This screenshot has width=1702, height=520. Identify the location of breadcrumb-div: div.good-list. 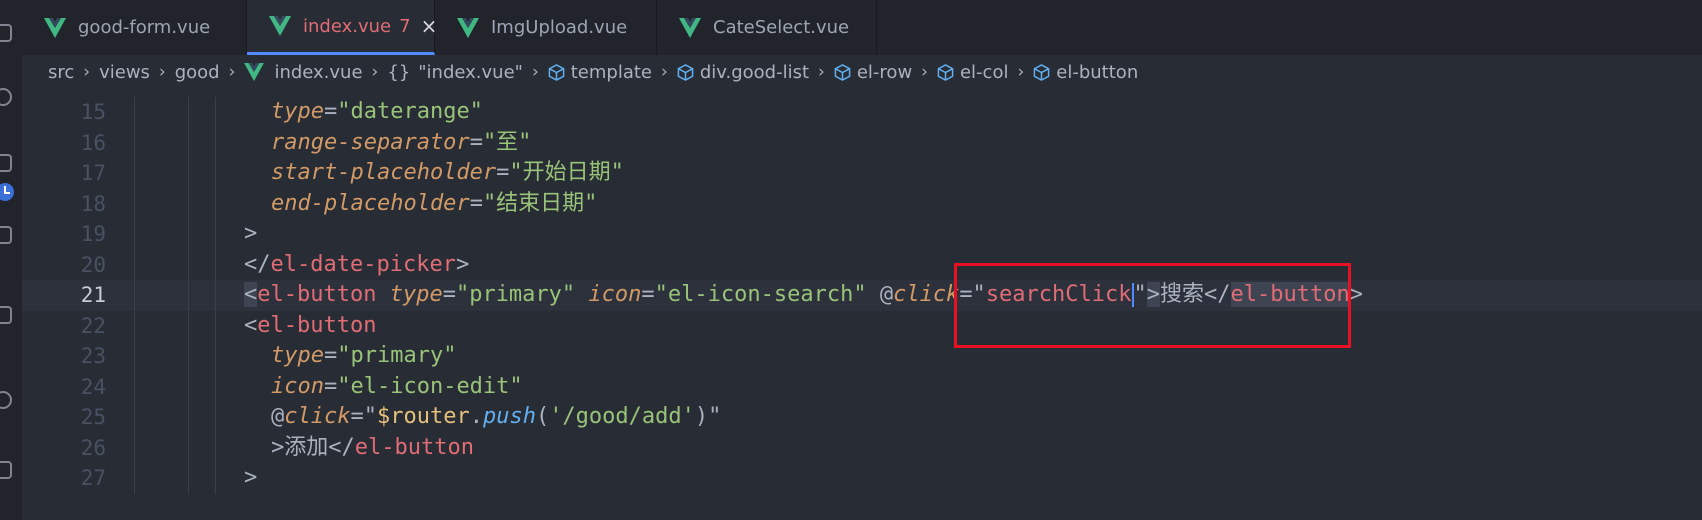
(743, 72).